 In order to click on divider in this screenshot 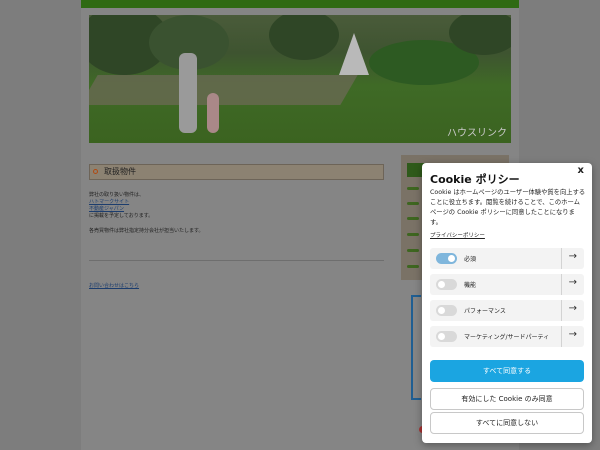, I will do `click(236, 260)`.